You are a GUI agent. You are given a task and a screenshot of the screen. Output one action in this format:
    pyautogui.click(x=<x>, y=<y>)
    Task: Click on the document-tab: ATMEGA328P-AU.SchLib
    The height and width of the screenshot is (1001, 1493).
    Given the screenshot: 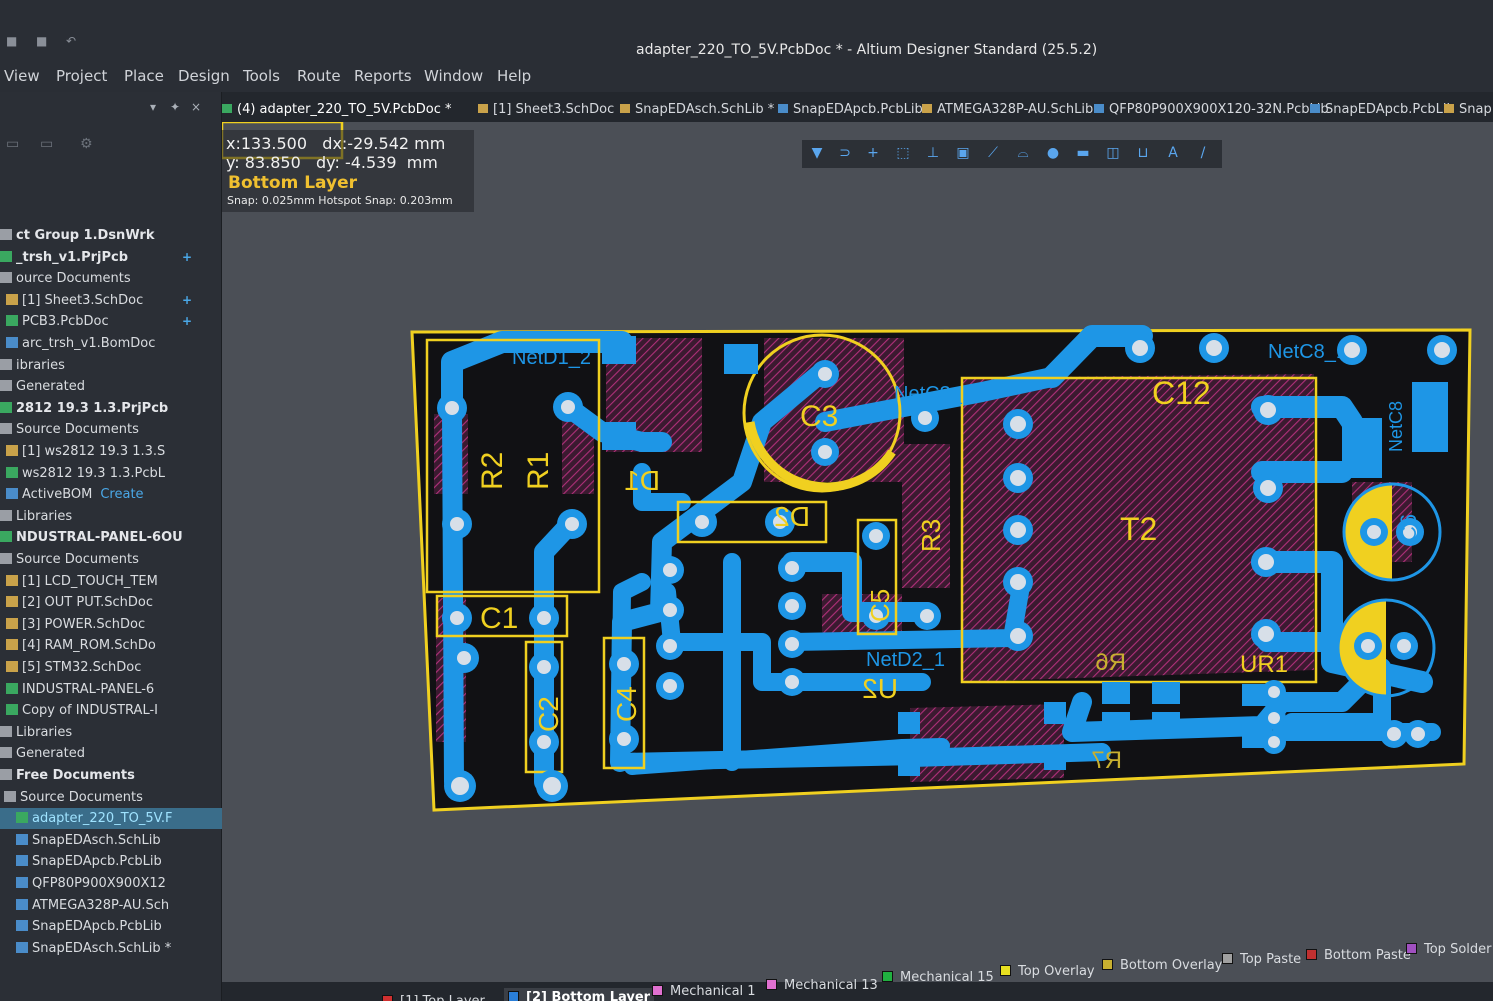 What is the action you would take?
    pyautogui.click(x=1007, y=109)
    